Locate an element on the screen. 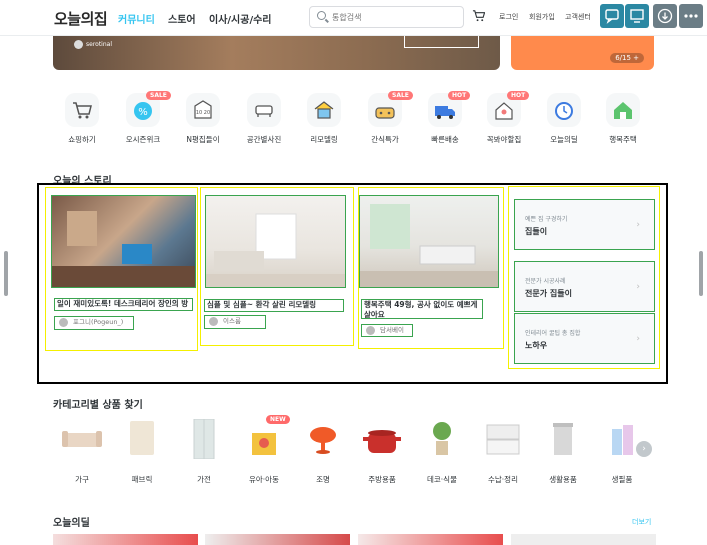 Image resolution: width=707 pixels, height=545 pixels. deal-section-title: 오늘의딜 is located at coordinates (71, 523).